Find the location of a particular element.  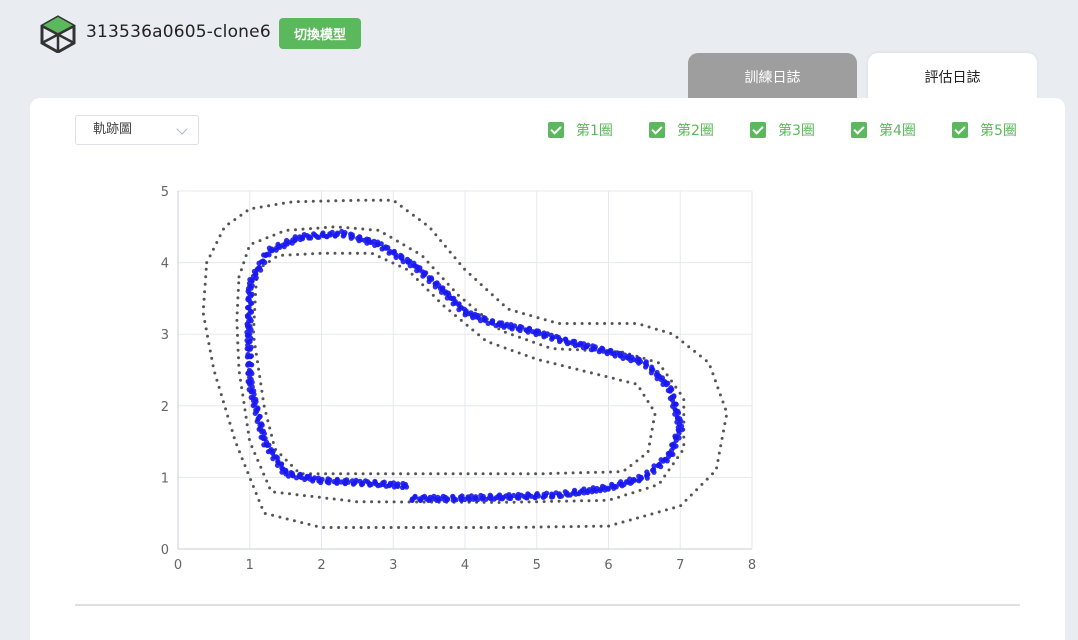

tab-evaluation-log: 評估日誌 is located at coordinates (952, 76).